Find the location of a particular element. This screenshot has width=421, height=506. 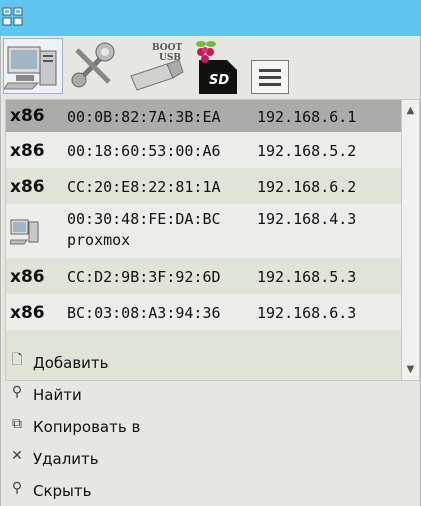

device-hostname: proxmox is located at coordinates (99, 240).